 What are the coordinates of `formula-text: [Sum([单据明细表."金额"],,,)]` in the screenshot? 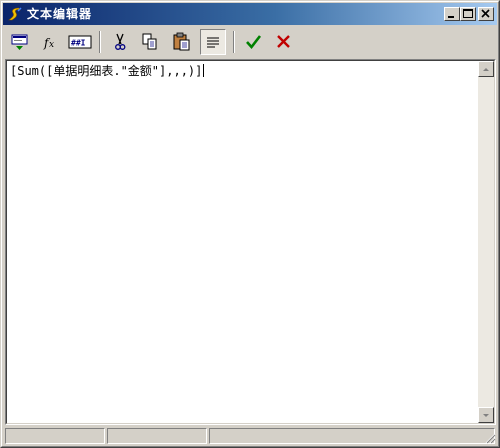 It's located at (107, 71).